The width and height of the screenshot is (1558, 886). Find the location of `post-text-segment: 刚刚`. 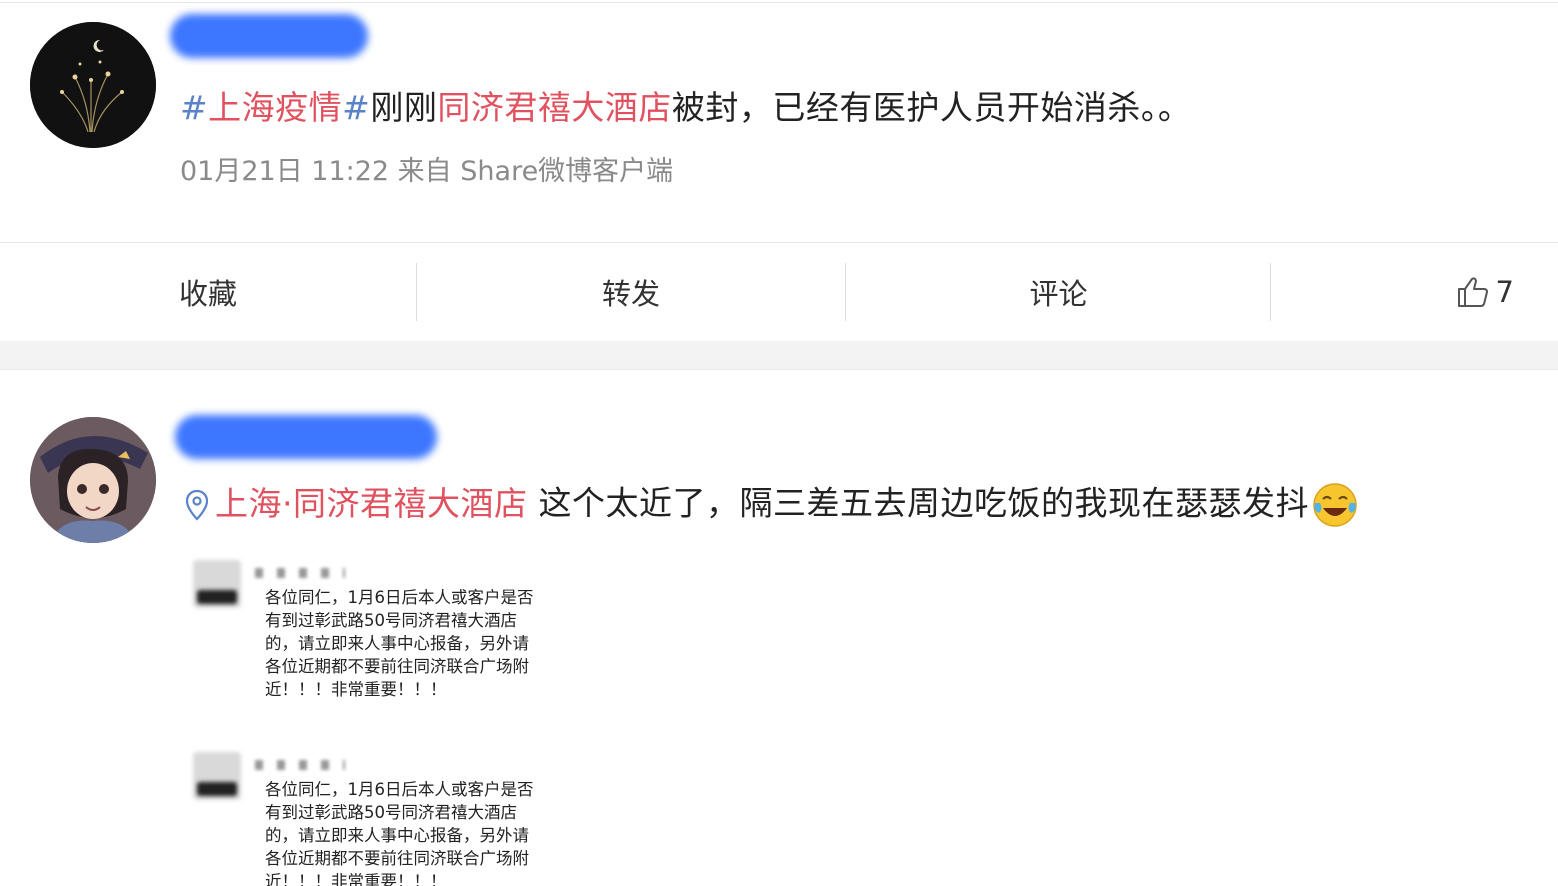

post-text-segment: 刚刚 is located at coordinates (404, 107).